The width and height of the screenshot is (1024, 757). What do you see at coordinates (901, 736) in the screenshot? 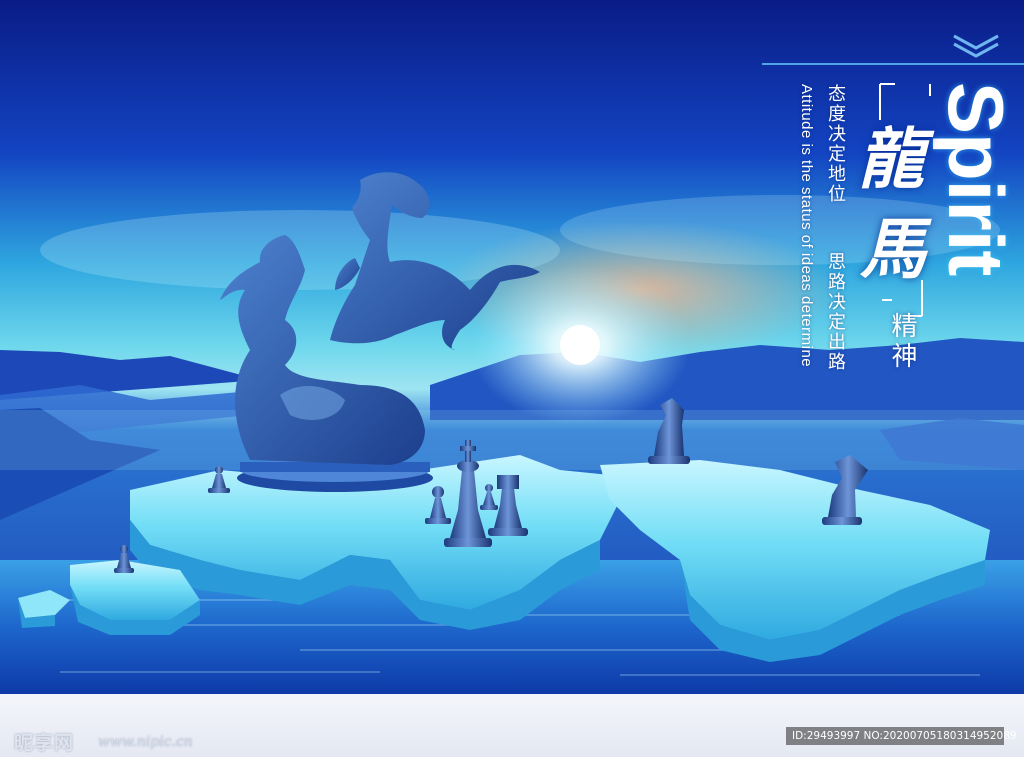
I see `watermark-id: ID:29493997 NO:20200705180314952089` at bounding box center [901, 736].